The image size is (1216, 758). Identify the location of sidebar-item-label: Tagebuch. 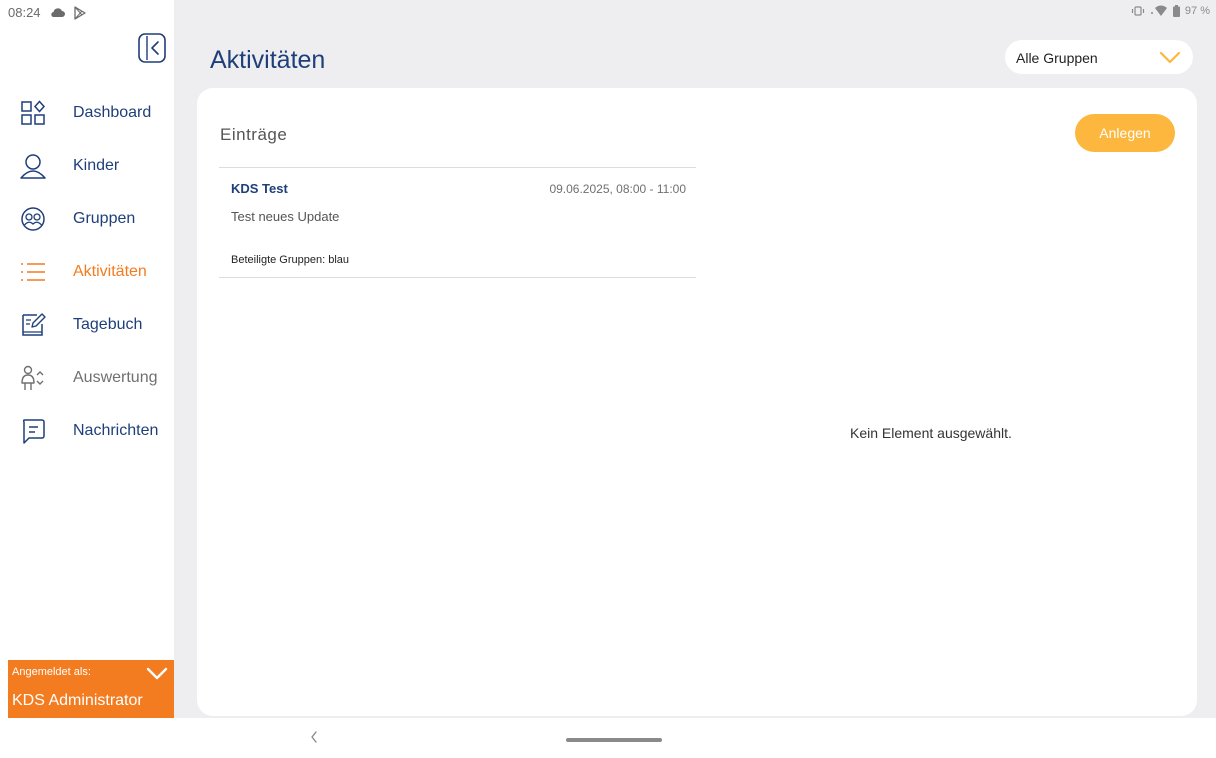
(108, 324).